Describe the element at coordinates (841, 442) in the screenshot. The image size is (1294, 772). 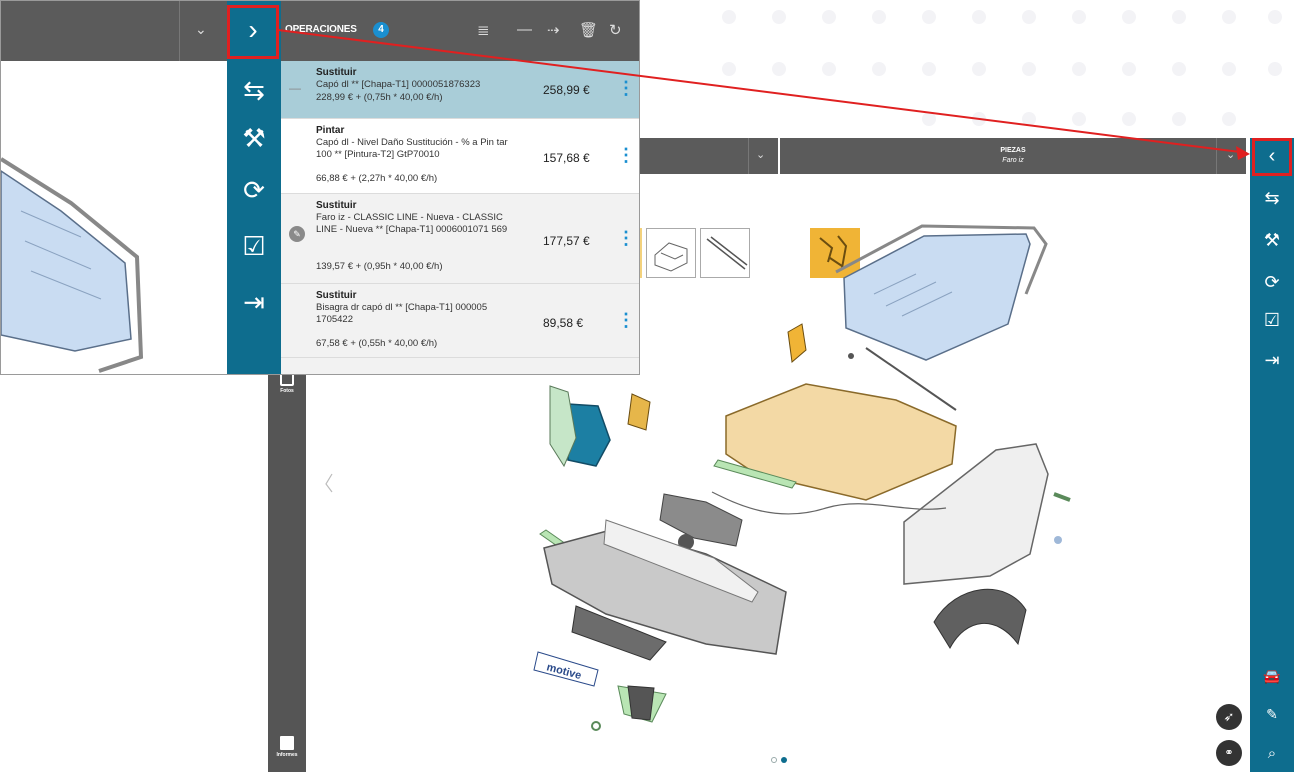
I see `hood-part` at that location.